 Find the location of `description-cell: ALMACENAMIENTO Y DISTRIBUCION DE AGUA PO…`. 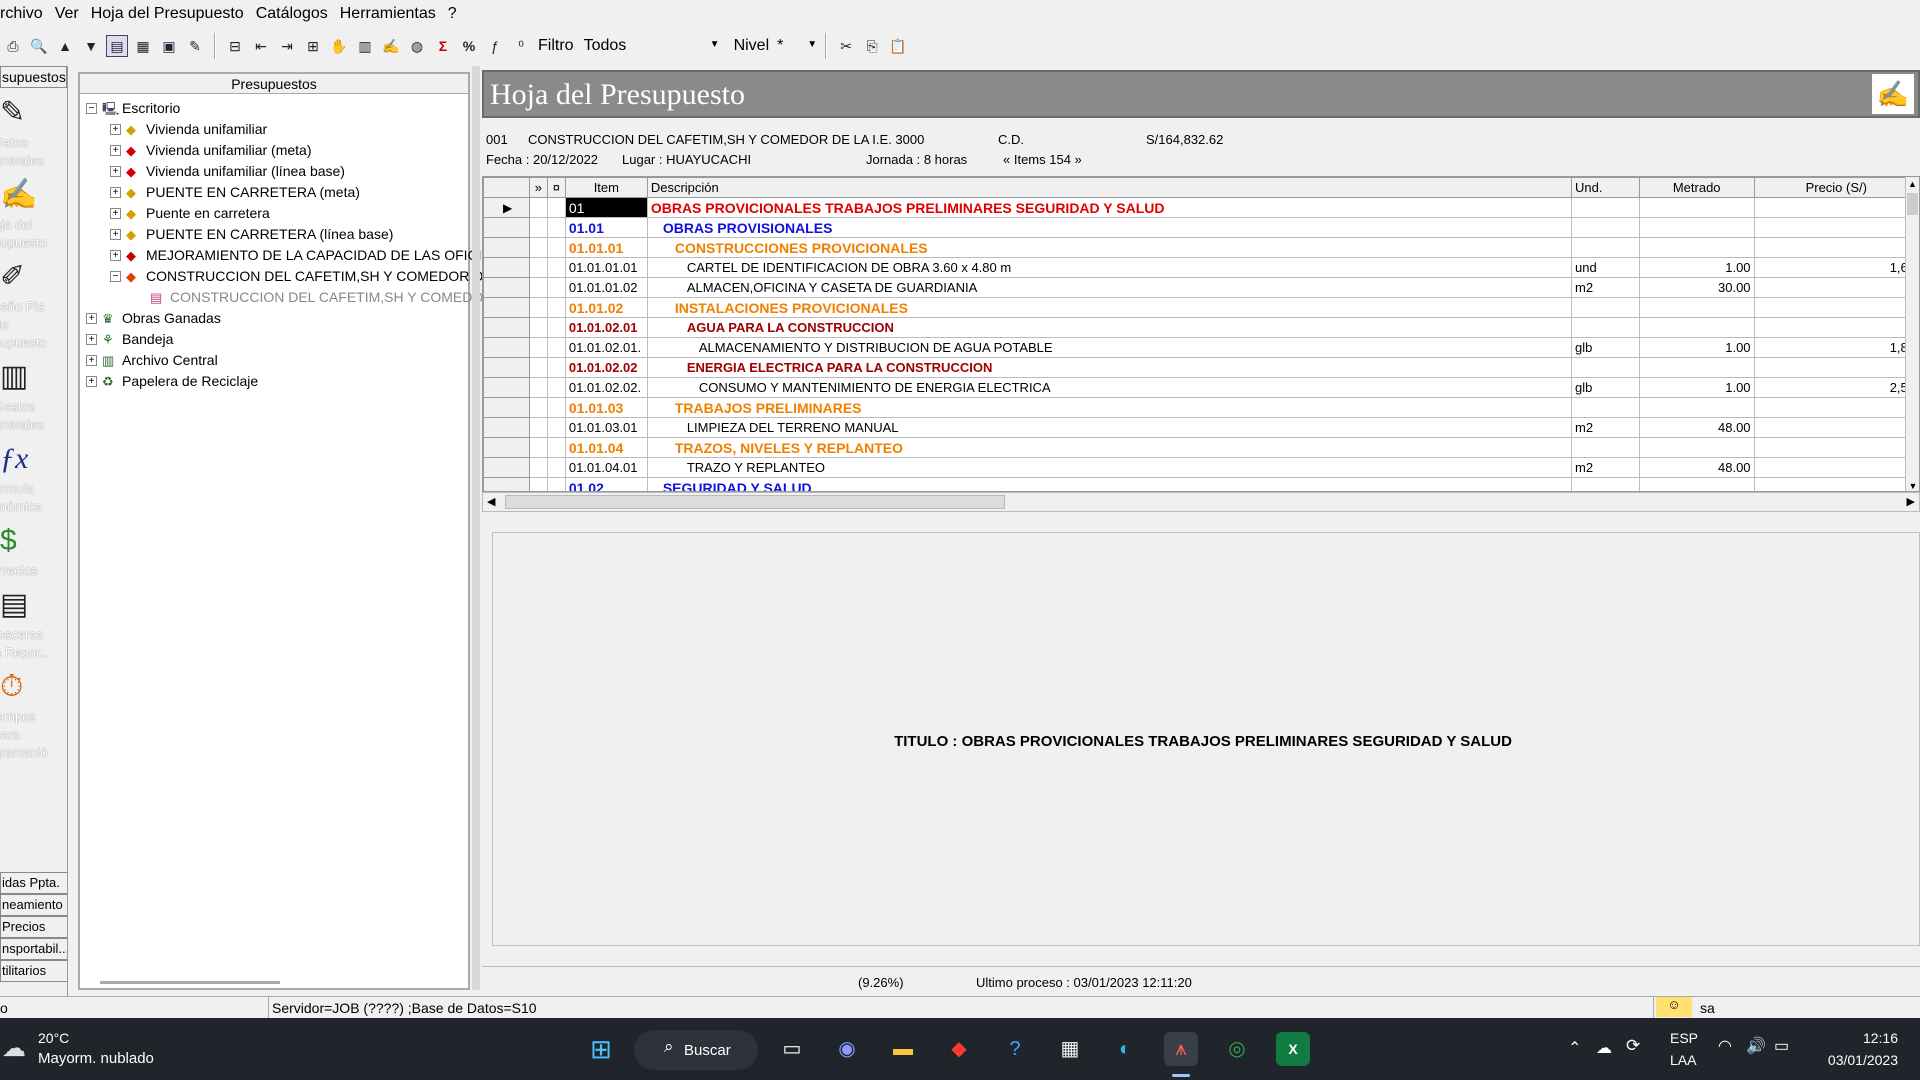

description-cell: ALMACENAMIENTO Y DISTRIBUCION DE AGUA PO… is located at coordinates (1109, 347).